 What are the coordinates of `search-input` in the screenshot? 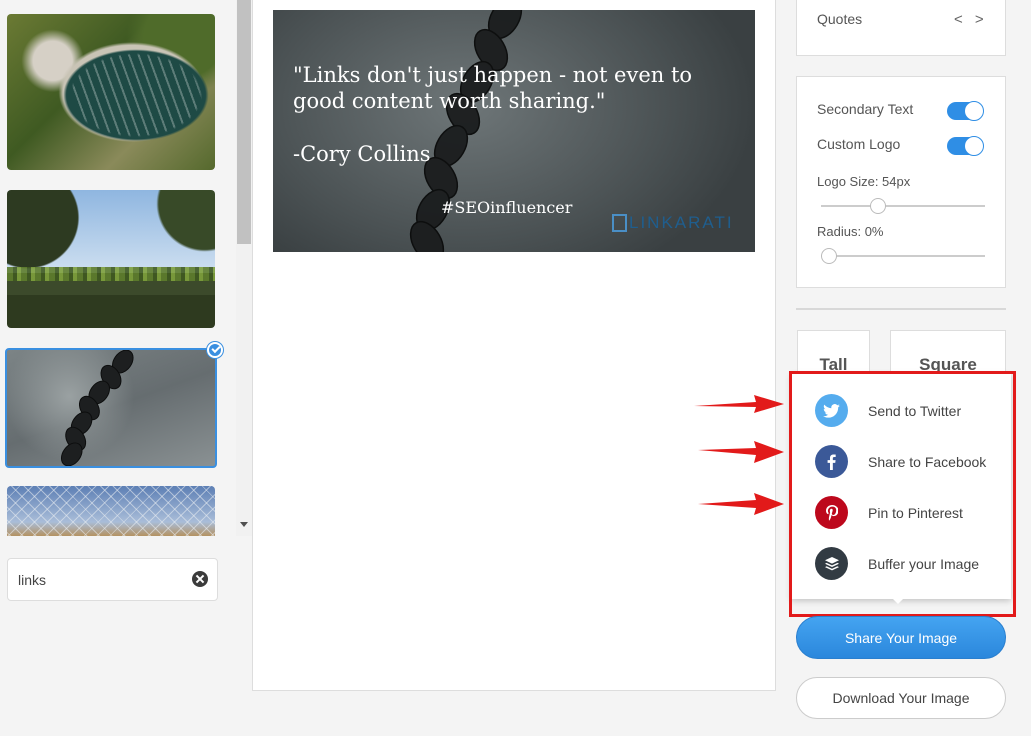 It's located at (103, 580).